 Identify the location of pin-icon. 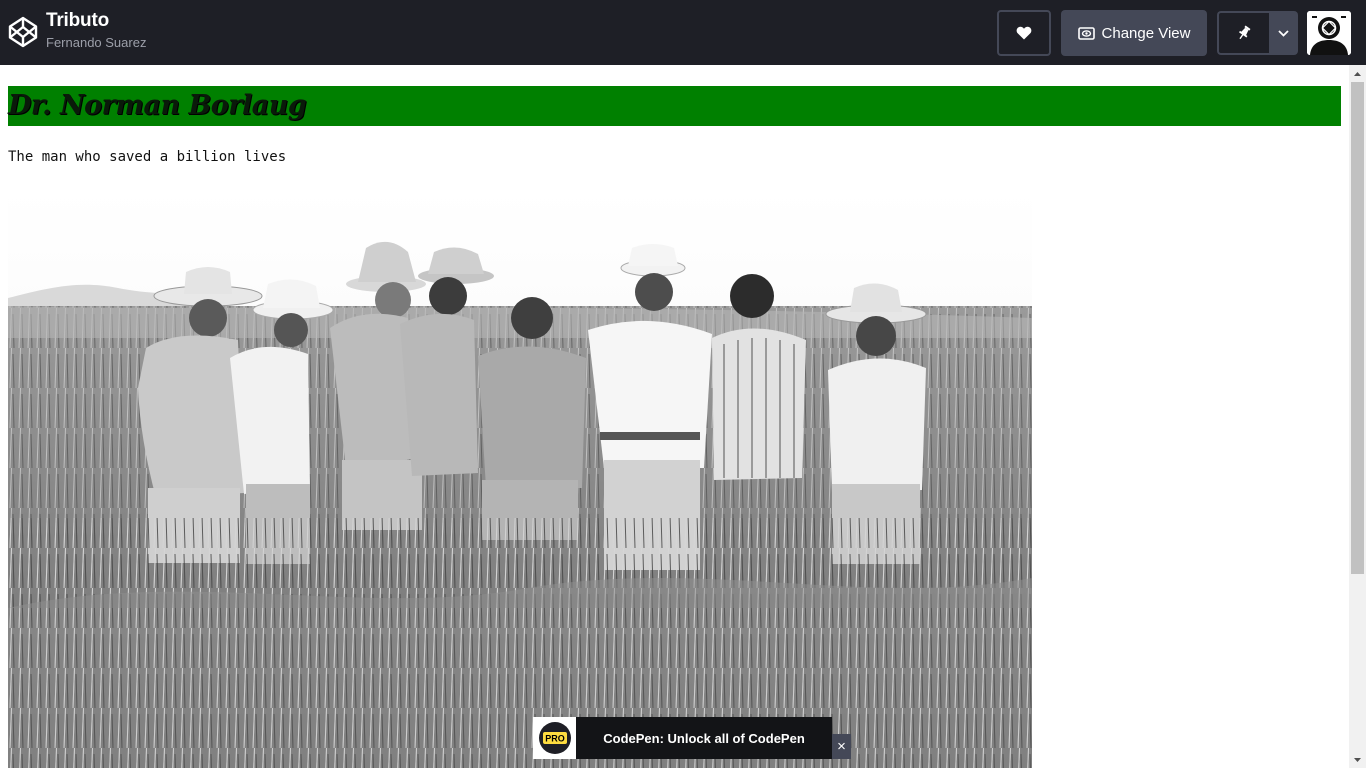
(1244, 32).